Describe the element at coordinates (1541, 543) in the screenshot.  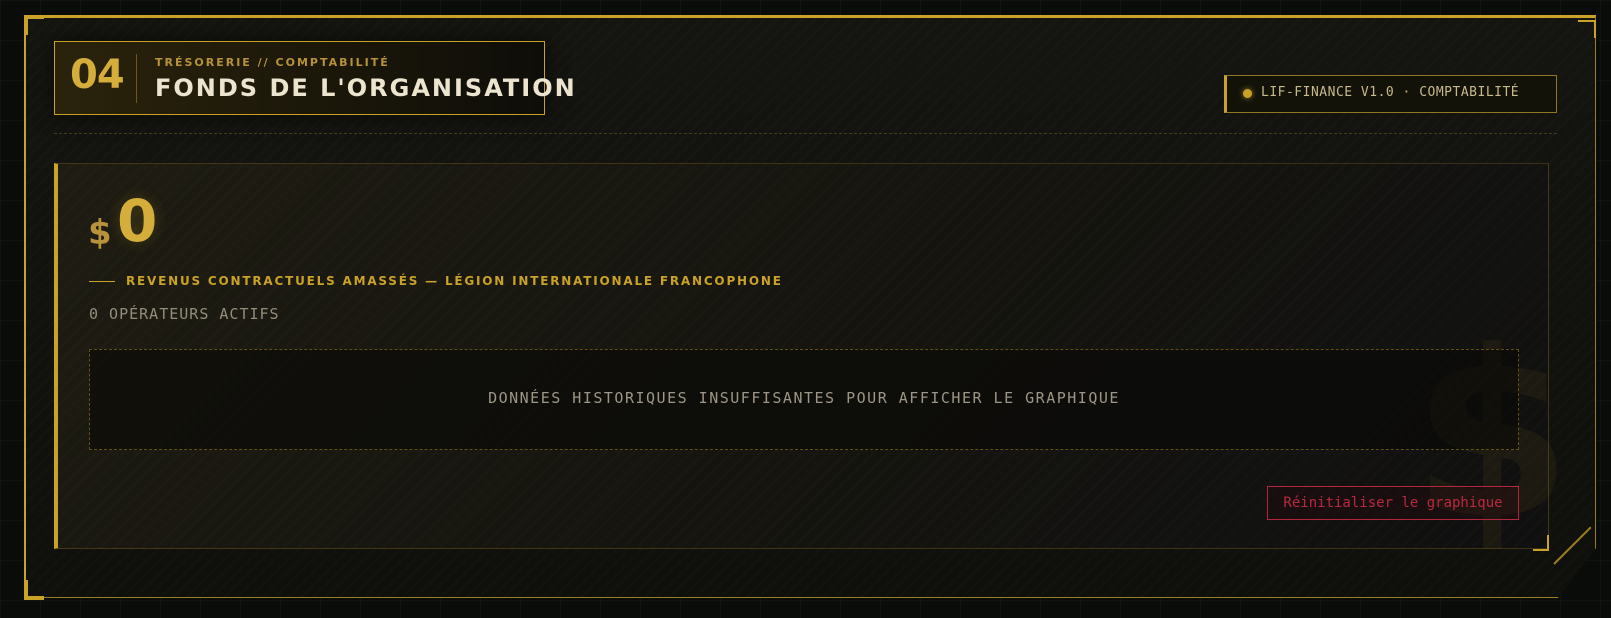
I see `panel-corner-bottom-right` at that location.